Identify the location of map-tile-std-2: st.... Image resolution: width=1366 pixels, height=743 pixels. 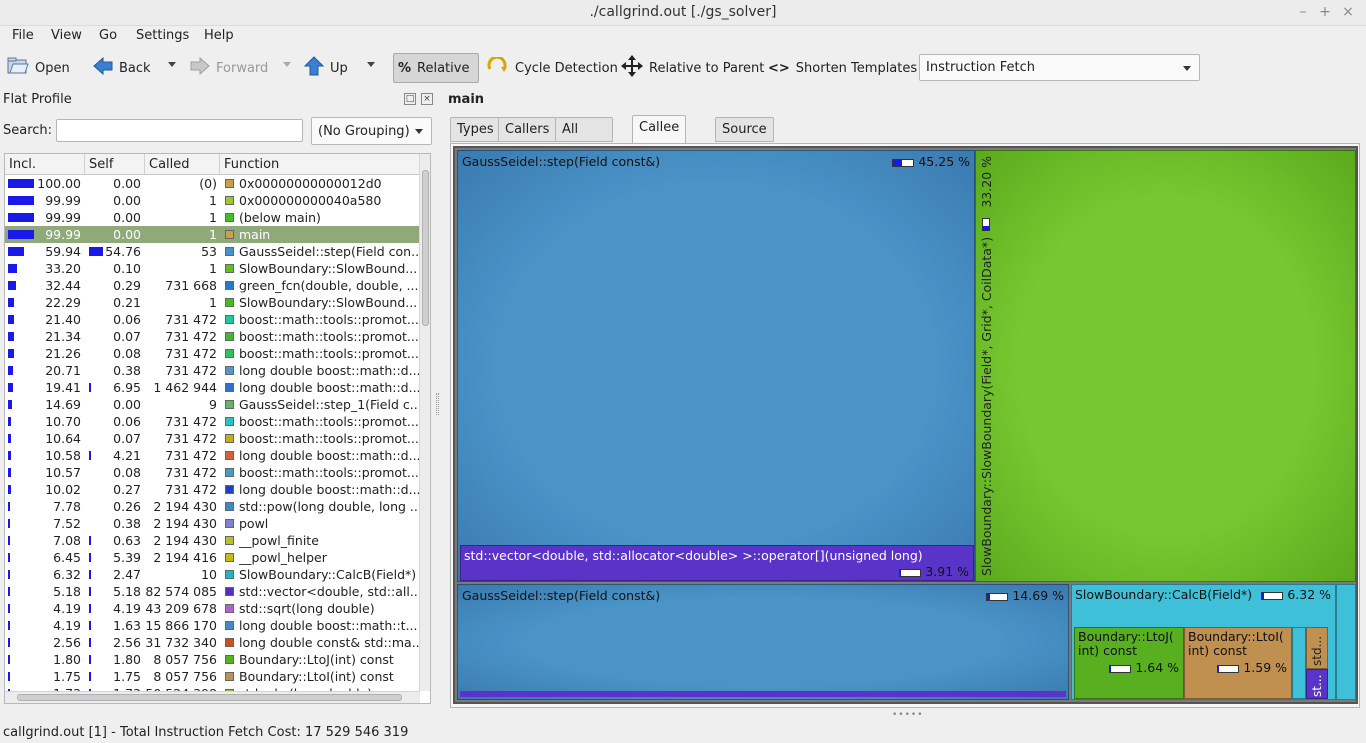
(1317, 684).